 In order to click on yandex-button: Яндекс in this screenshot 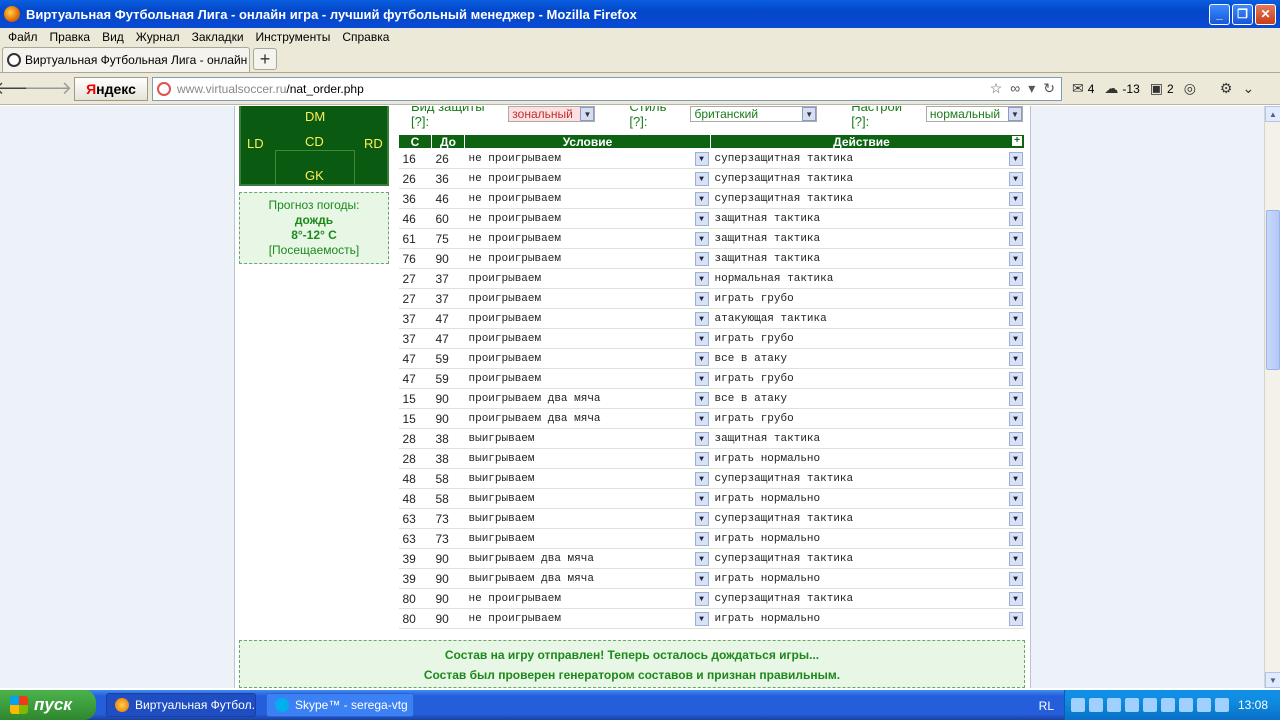, I will do `click(111, 88)`.